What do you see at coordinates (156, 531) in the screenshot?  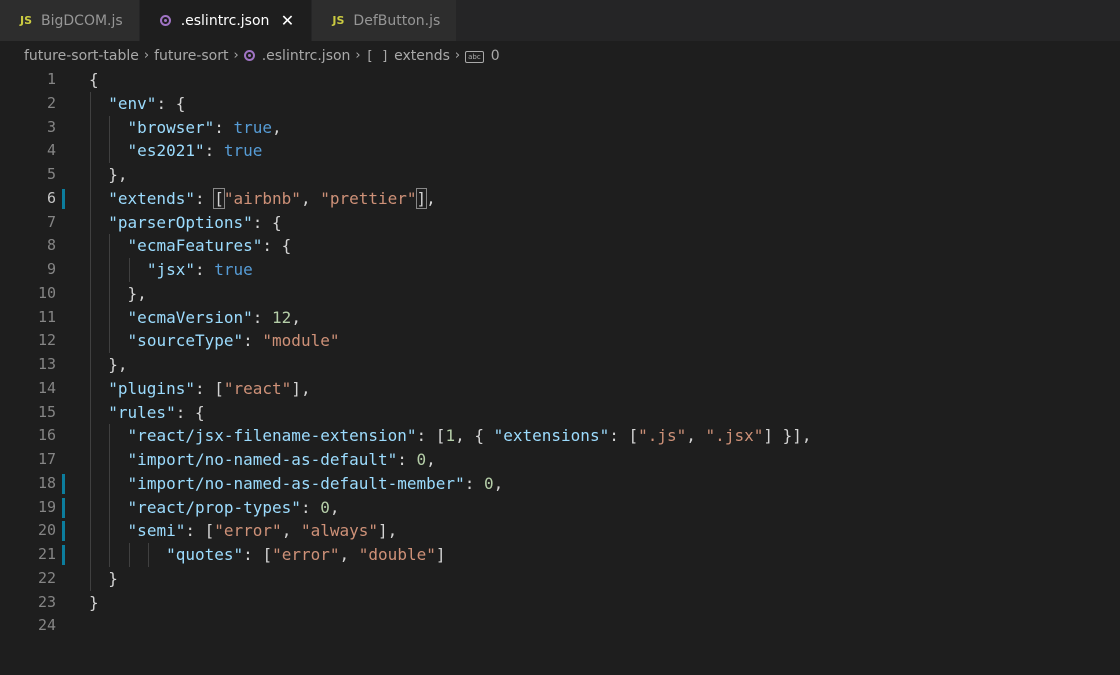 I see `json-key: "semi"` at bounding box center [156, 531].